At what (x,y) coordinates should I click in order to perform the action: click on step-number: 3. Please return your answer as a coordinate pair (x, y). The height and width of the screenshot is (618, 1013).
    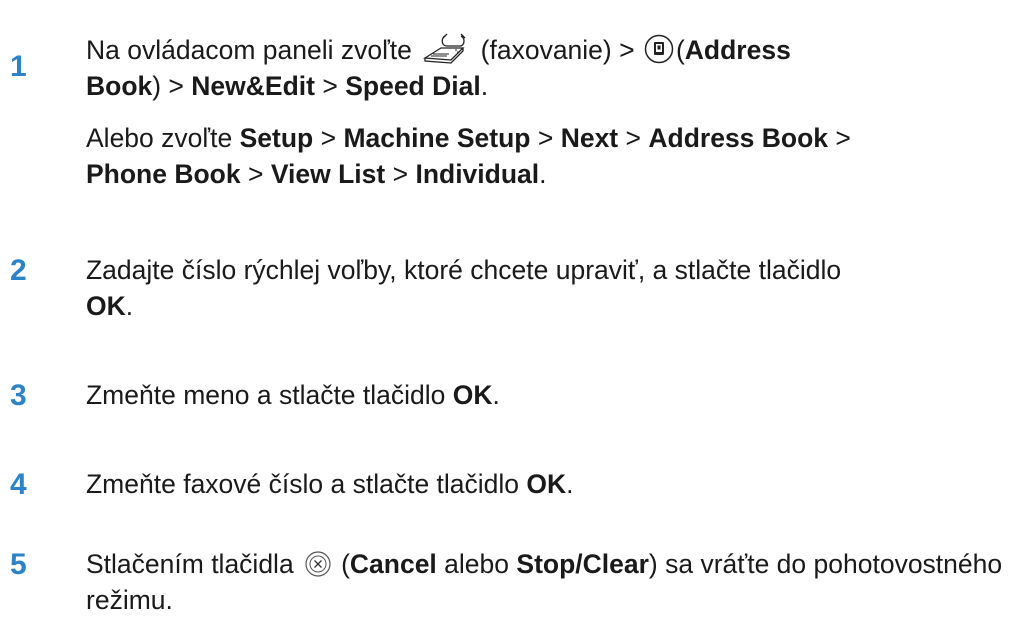
    Looking at the image, I should click on (18, 395).